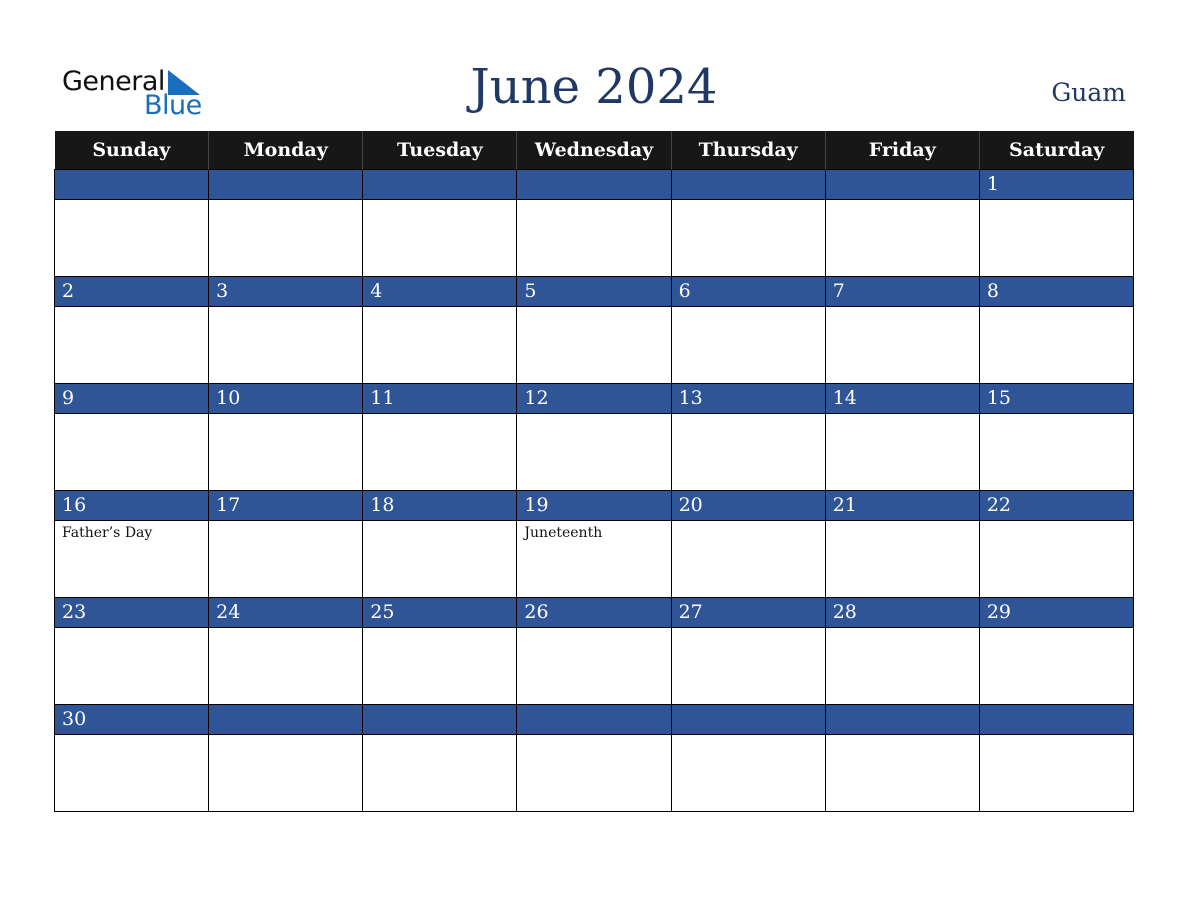  What do you see at coordinates (440, 330) in the screenshot?
I see `day-cell: 4` at bounding box center [440, 330].